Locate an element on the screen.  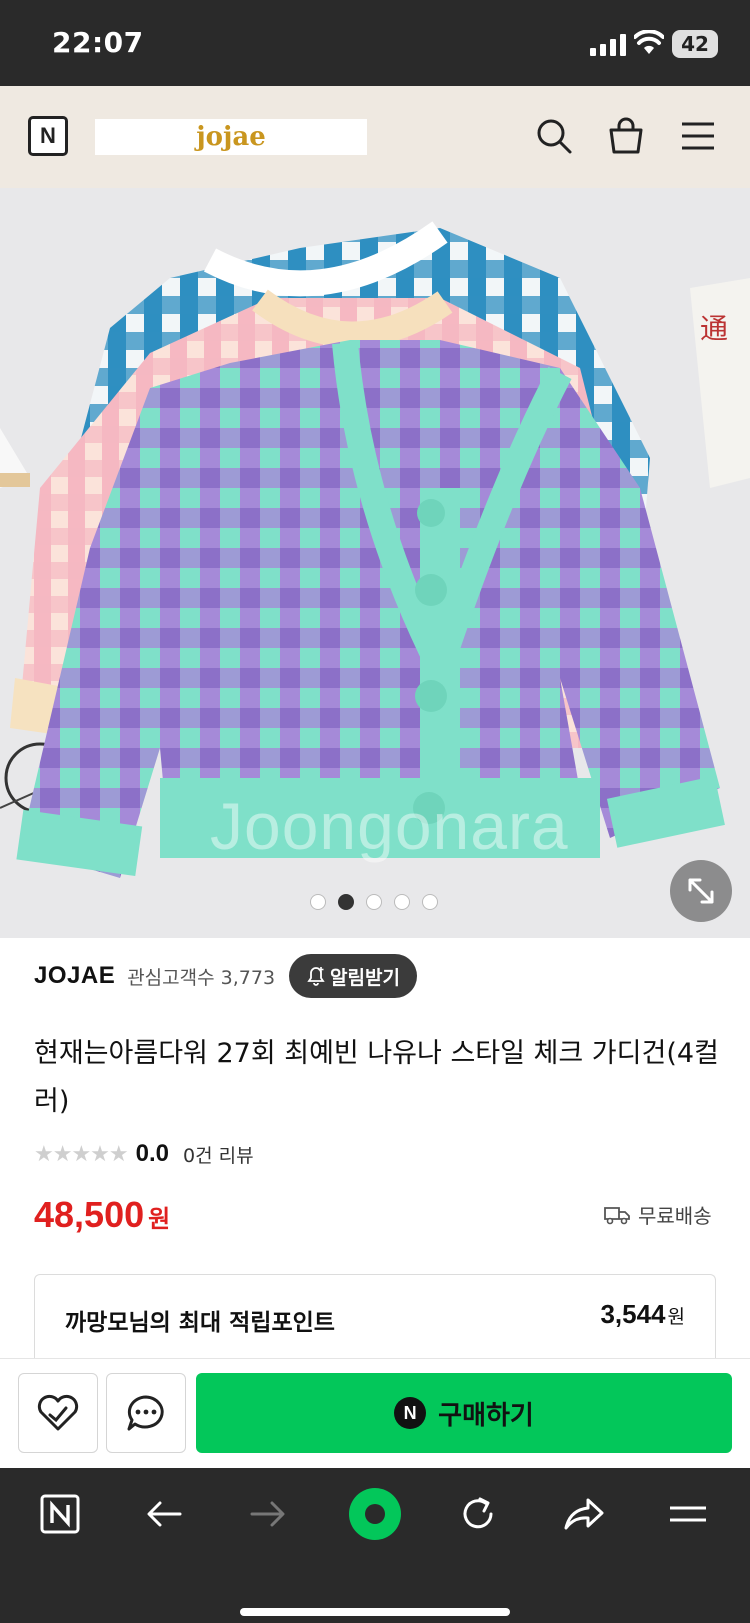
shipping-info: 무료배송 is located at coordinates (658, 1214).